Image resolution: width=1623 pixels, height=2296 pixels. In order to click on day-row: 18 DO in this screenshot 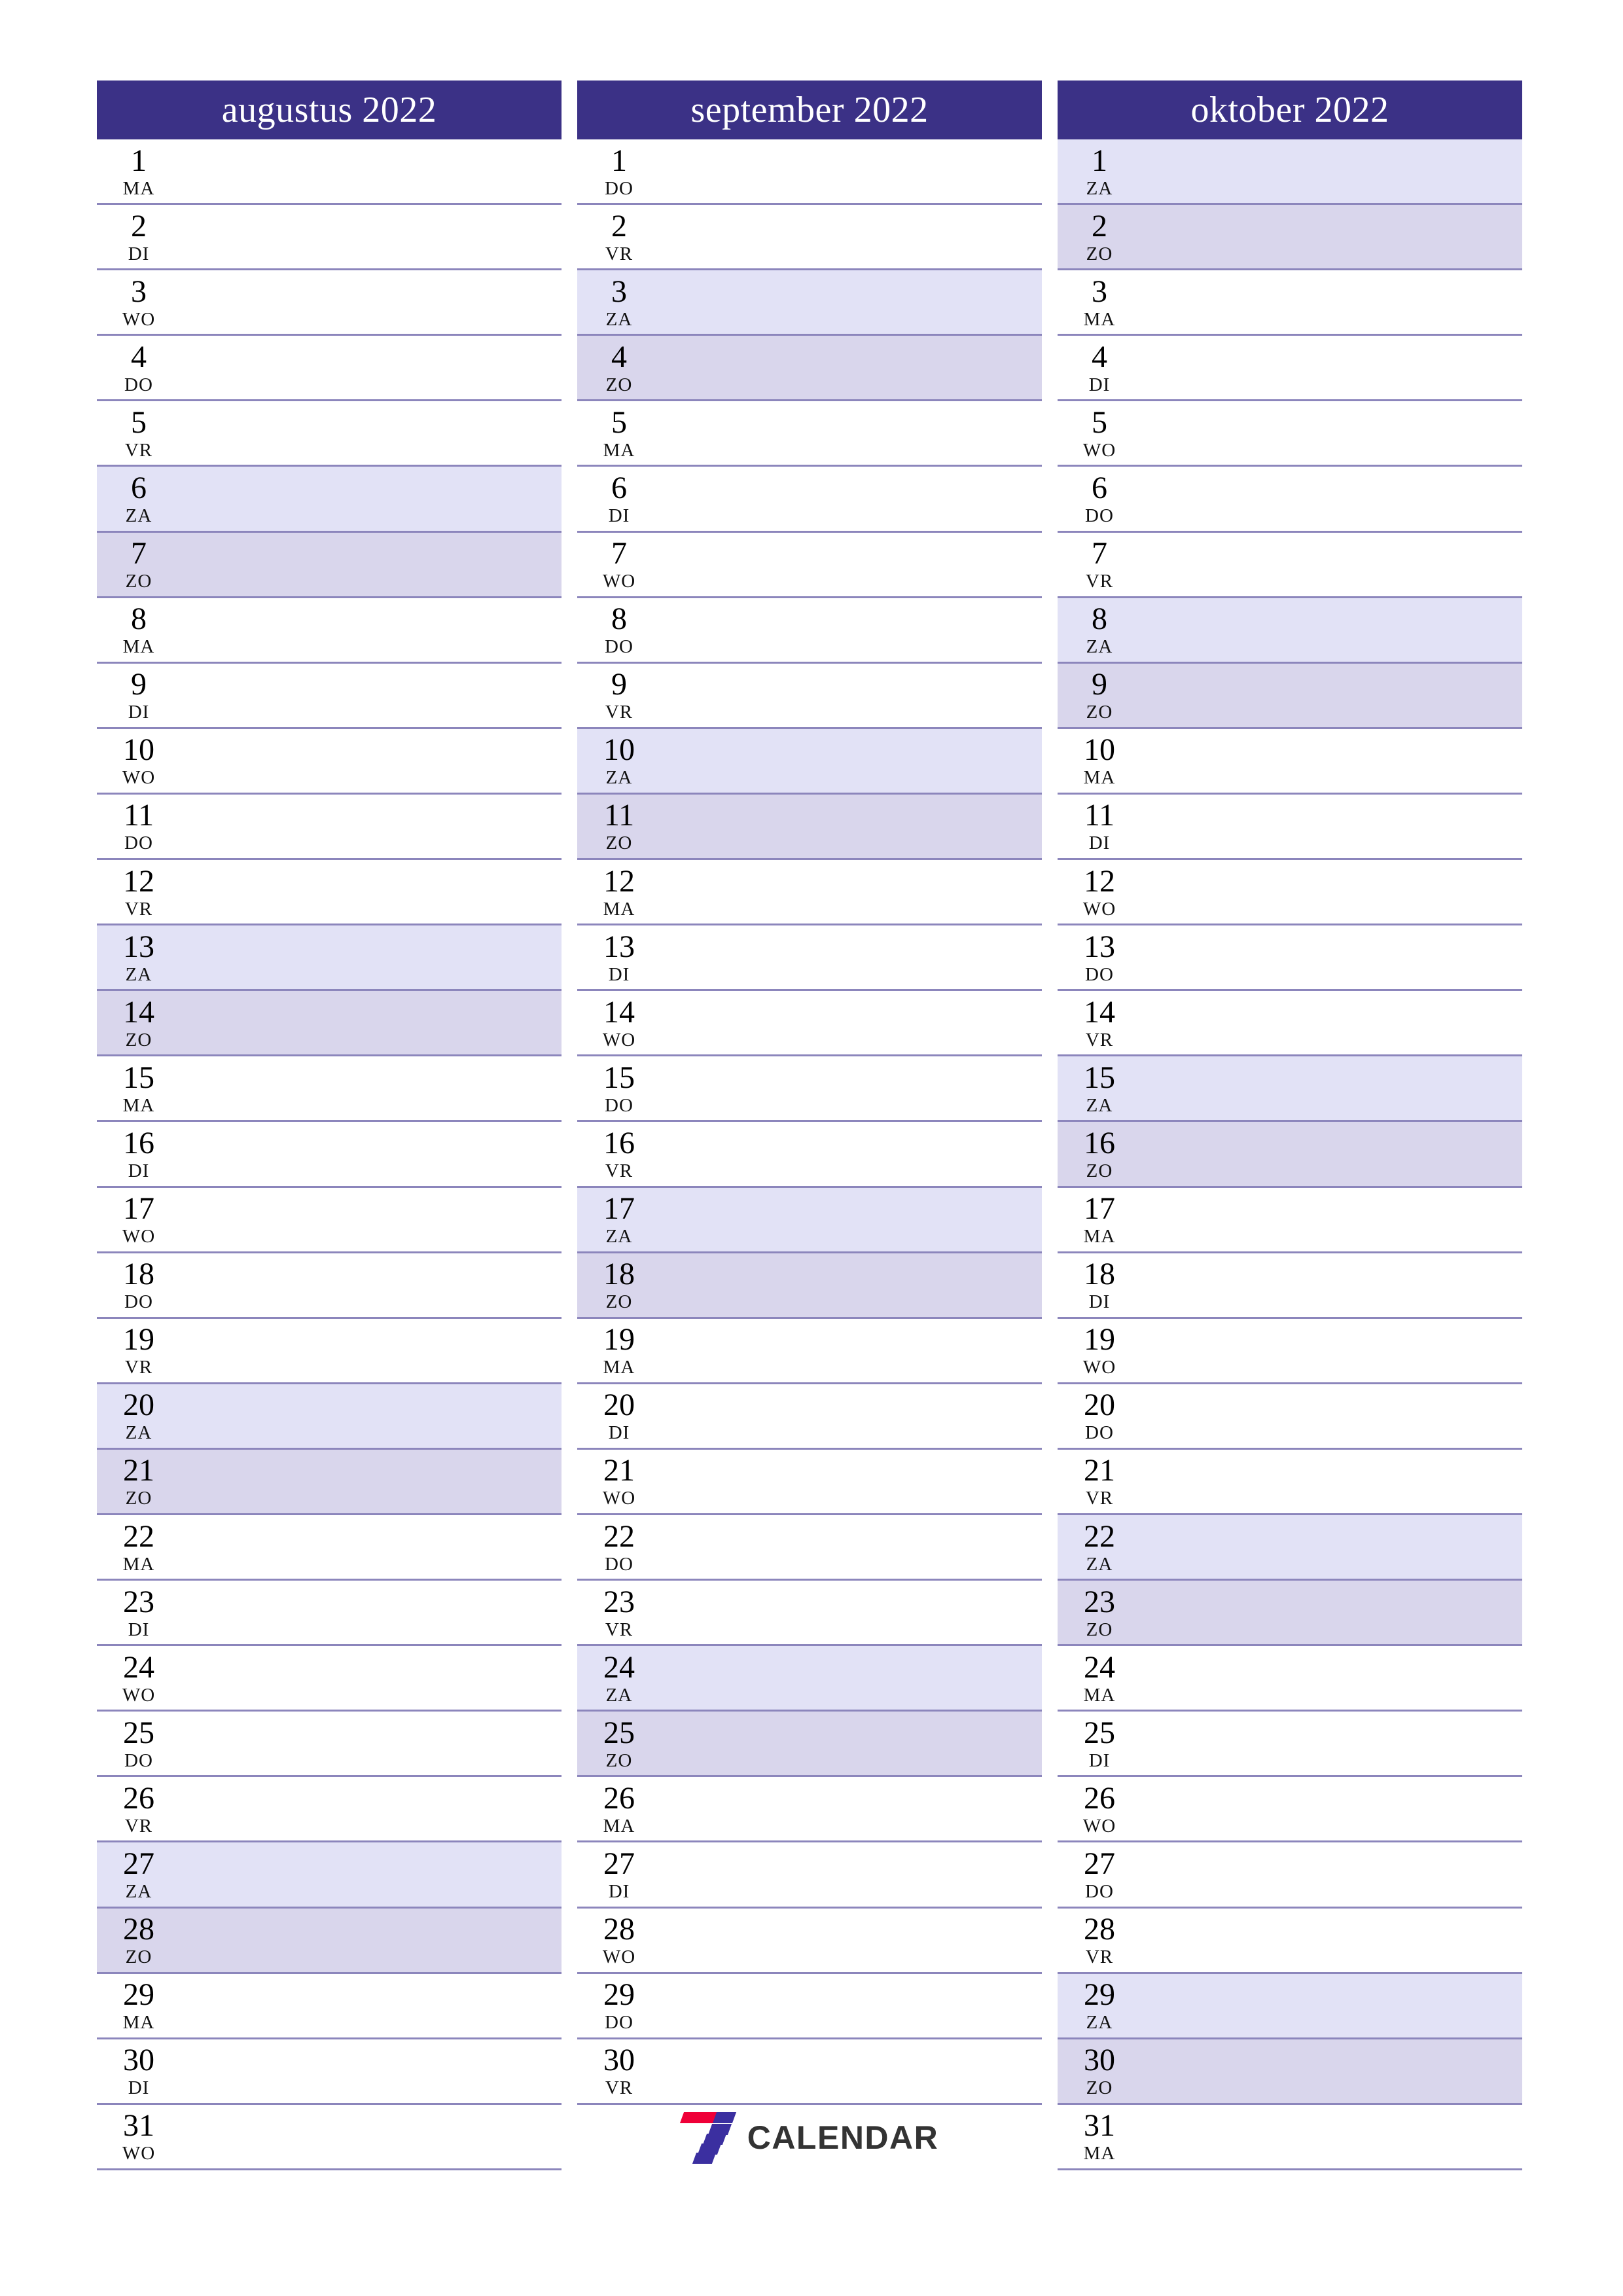, I will do `click(330, 1286)`.